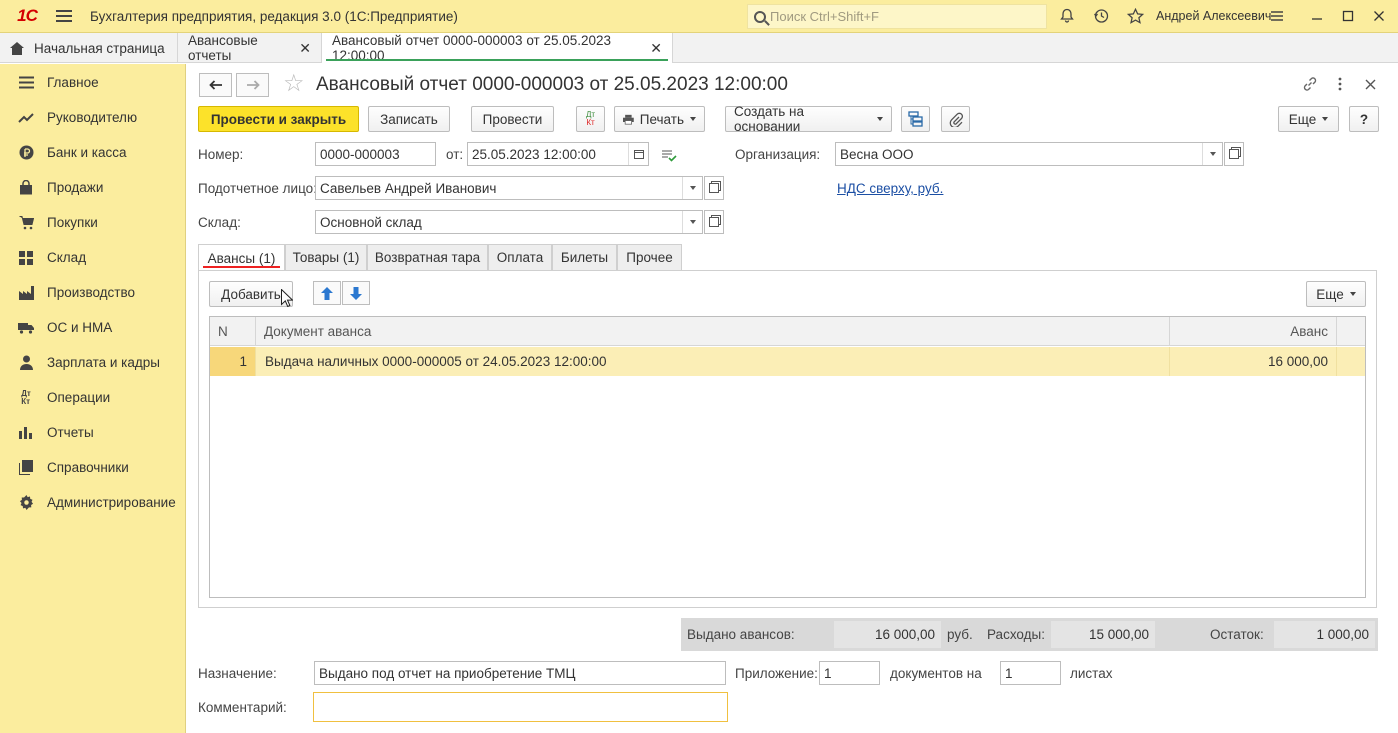 This screenshot has height=733, width=1398. What do you see at coordinates (628, 119) in the screenshot?
I see `printer-icon` at bounding box center [628, 119].